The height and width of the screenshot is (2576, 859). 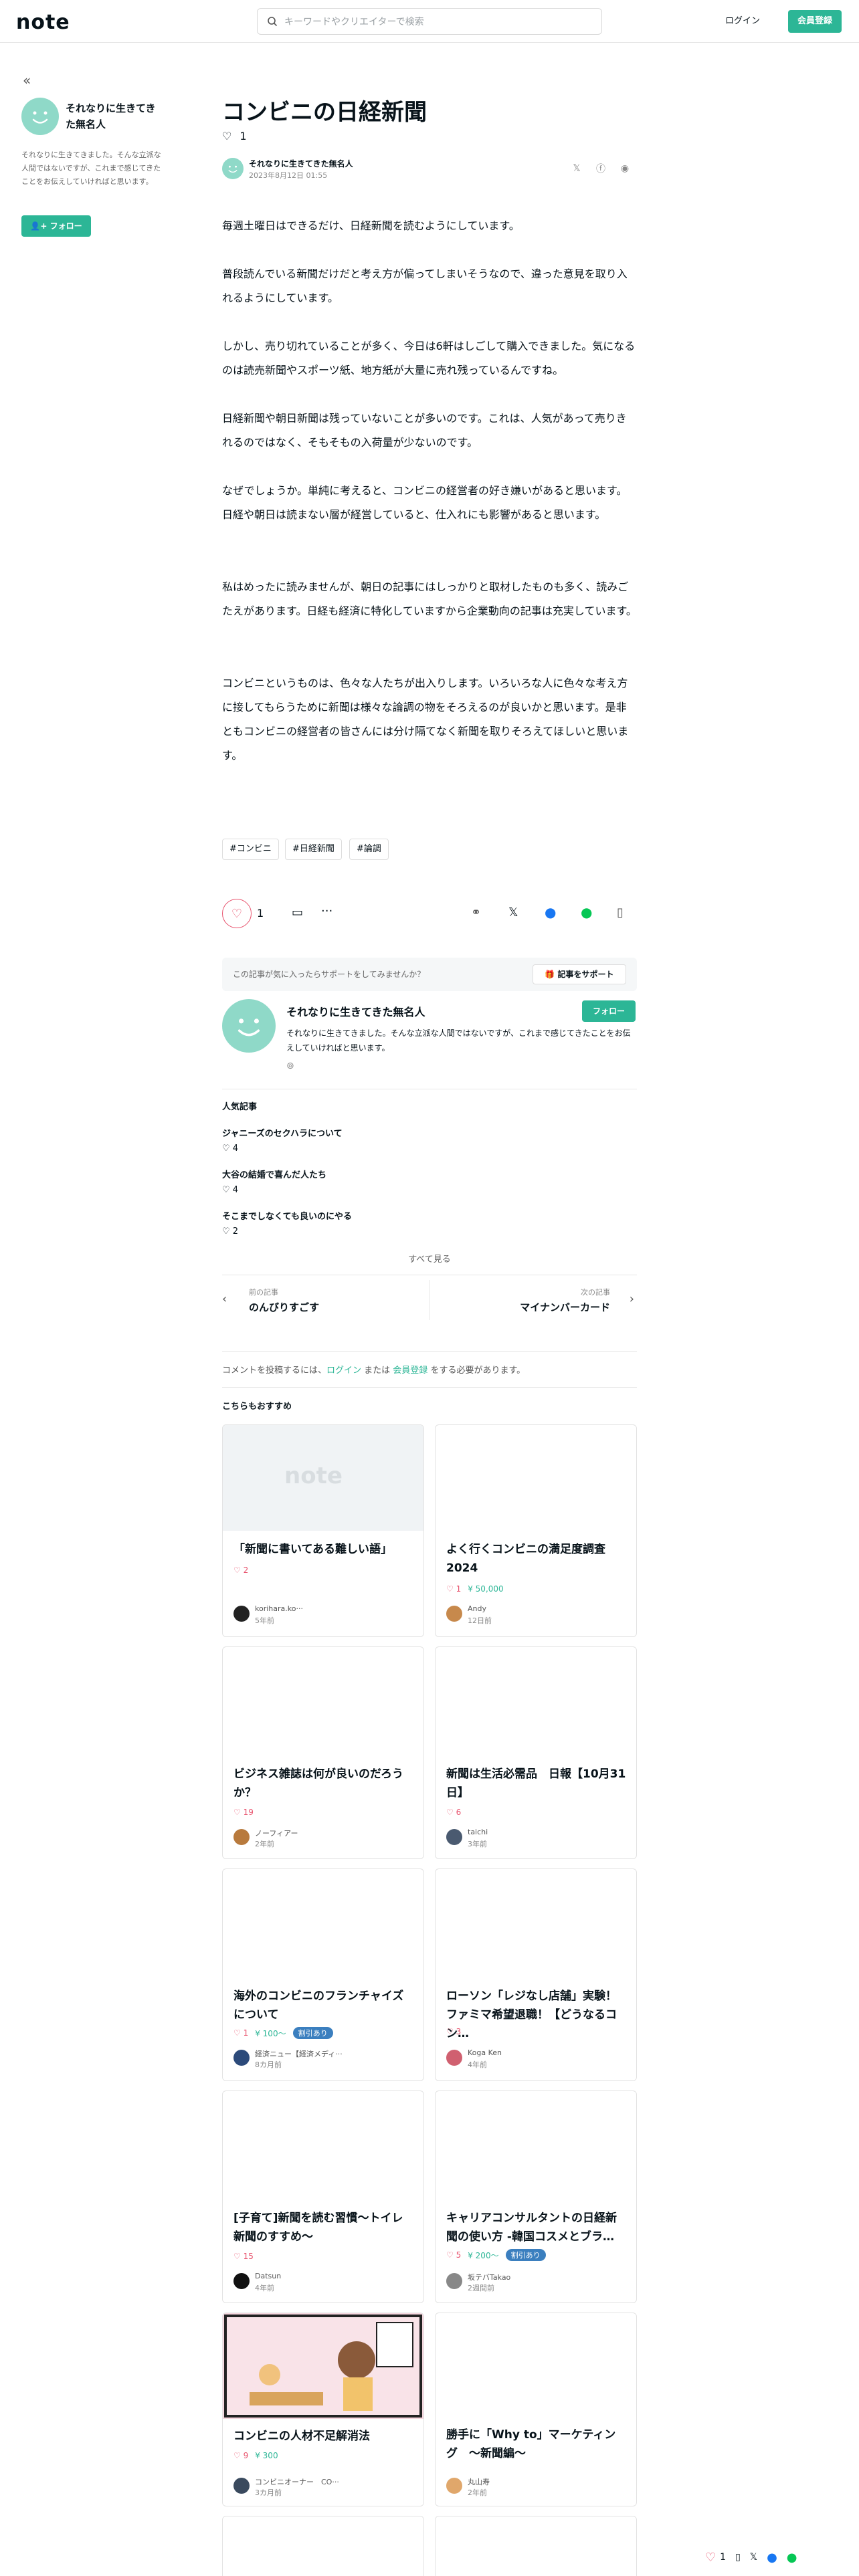 I want to click on card-thumbnail-comic, so click(x=323, y=2366).